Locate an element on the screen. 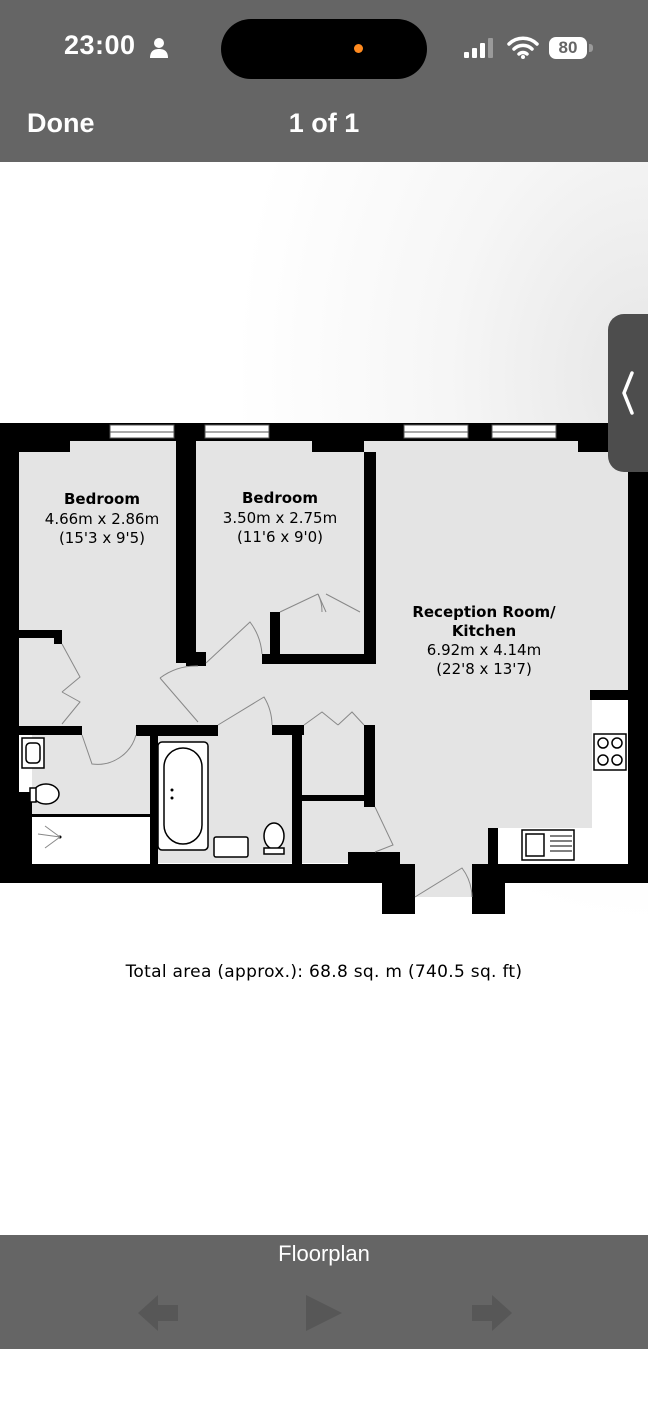  chevron-left-icon is located at coordinates (628, 393).